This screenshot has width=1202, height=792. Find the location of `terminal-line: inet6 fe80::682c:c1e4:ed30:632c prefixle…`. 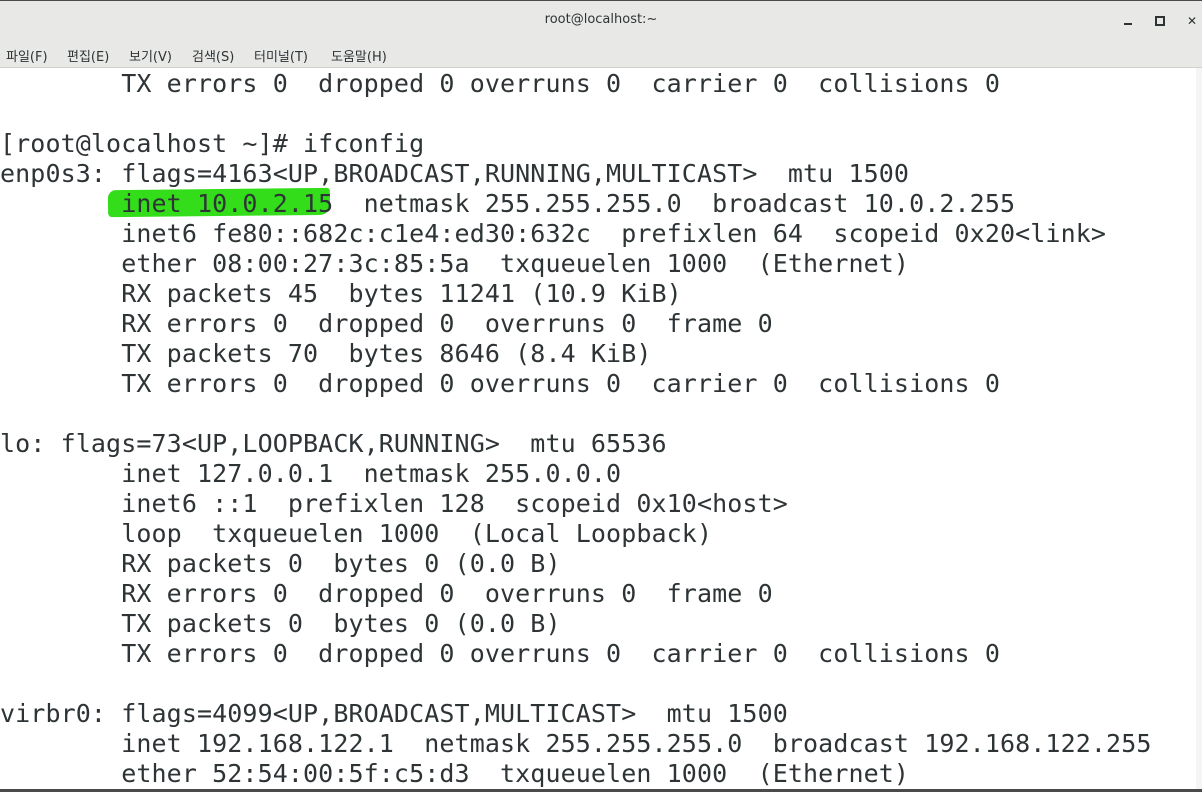

terminal-line: inet6 fe80::682c:c1e4:ed30:632c prefixle… is located at coordinates (553, 233).